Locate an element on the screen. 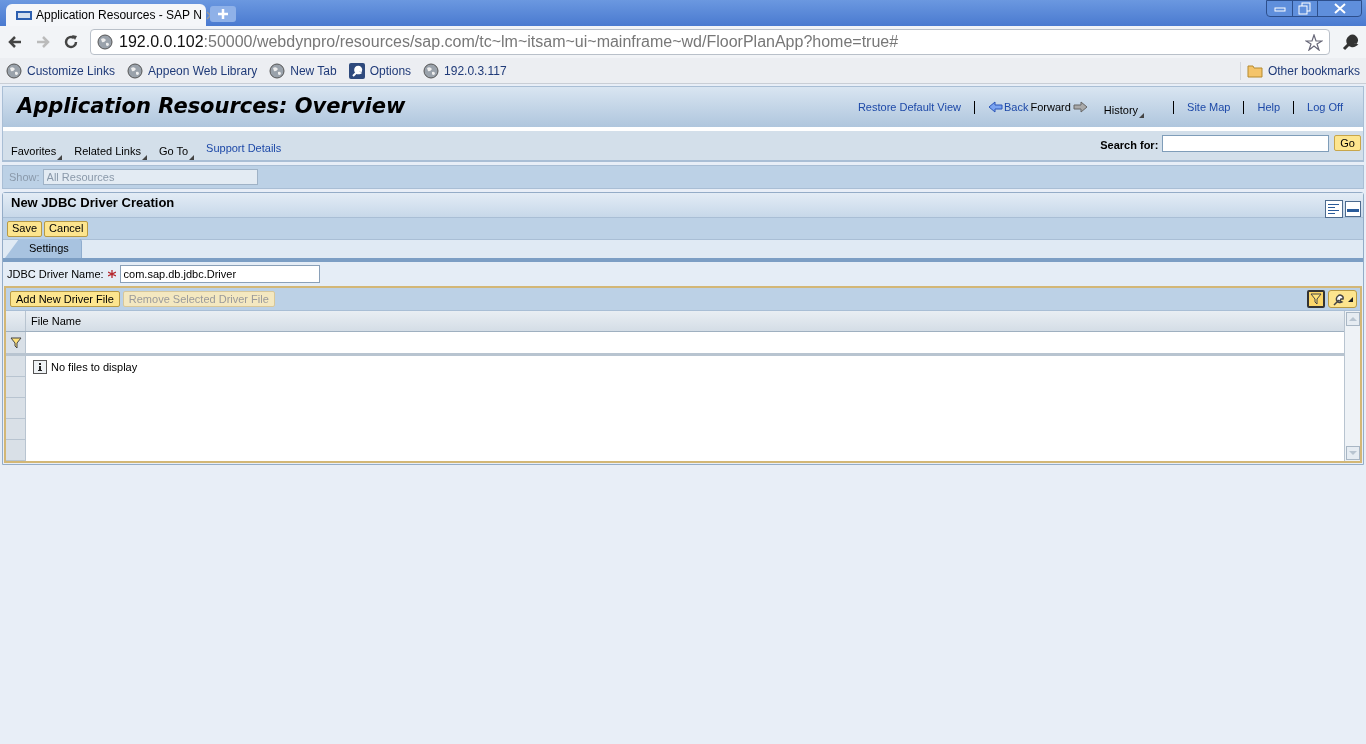  back-icon is located at coordinates (15, 42).